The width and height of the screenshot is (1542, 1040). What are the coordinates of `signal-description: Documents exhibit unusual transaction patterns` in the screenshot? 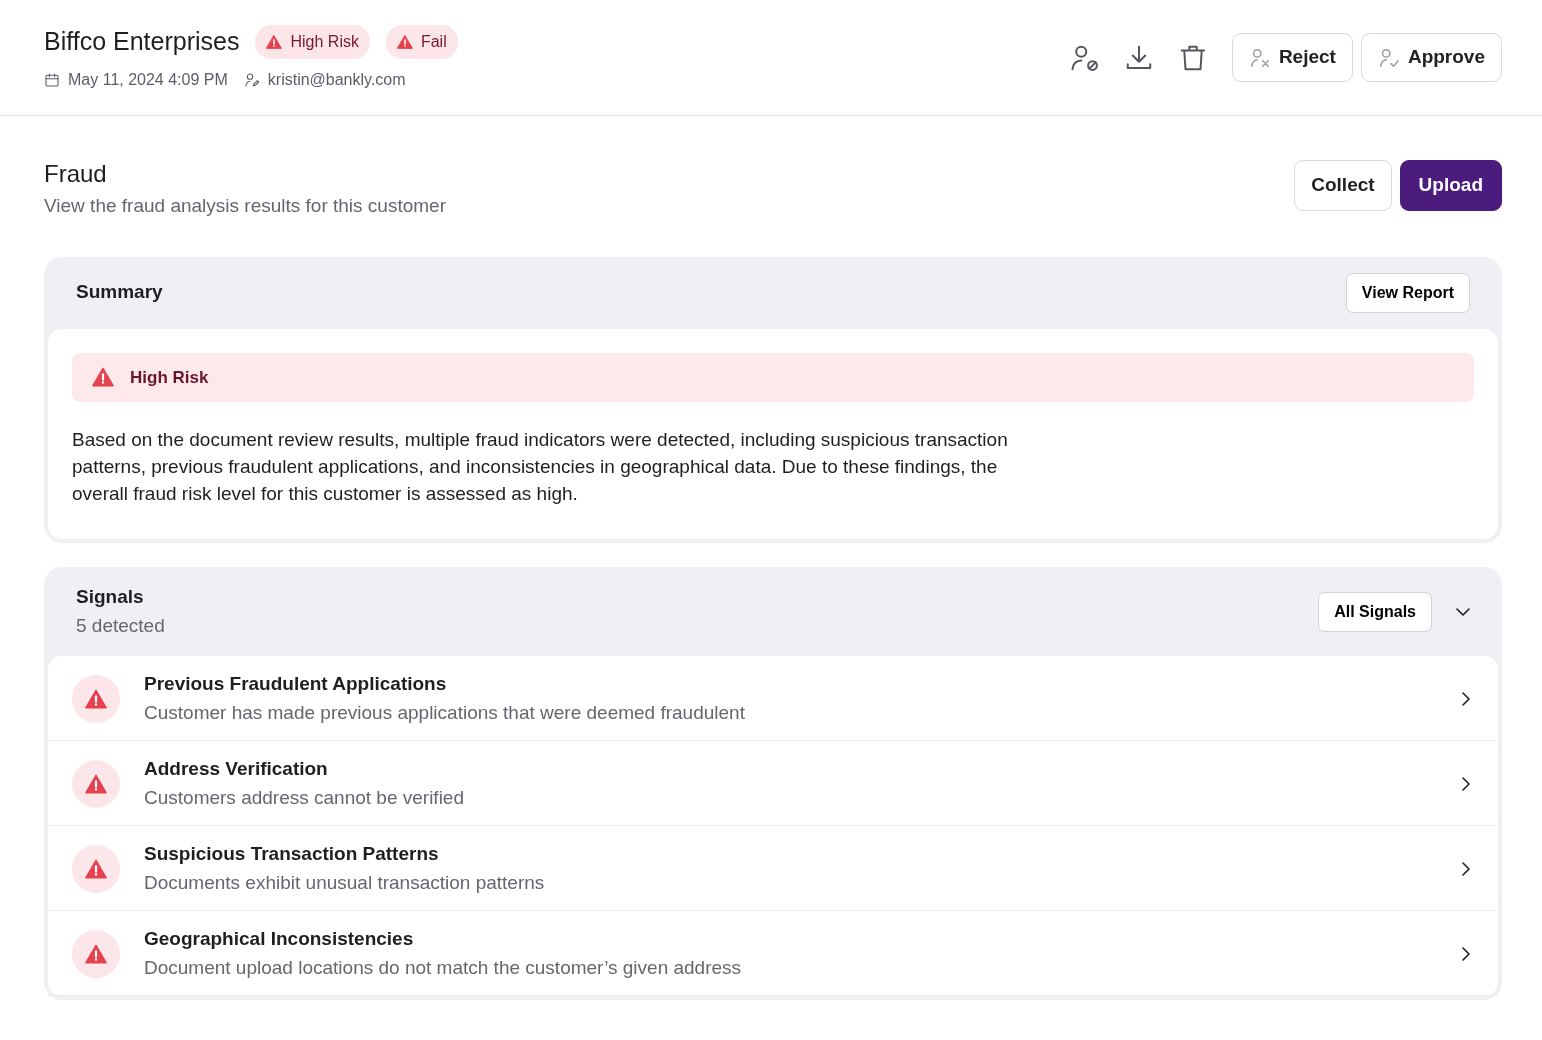 It's located at (345, 882).